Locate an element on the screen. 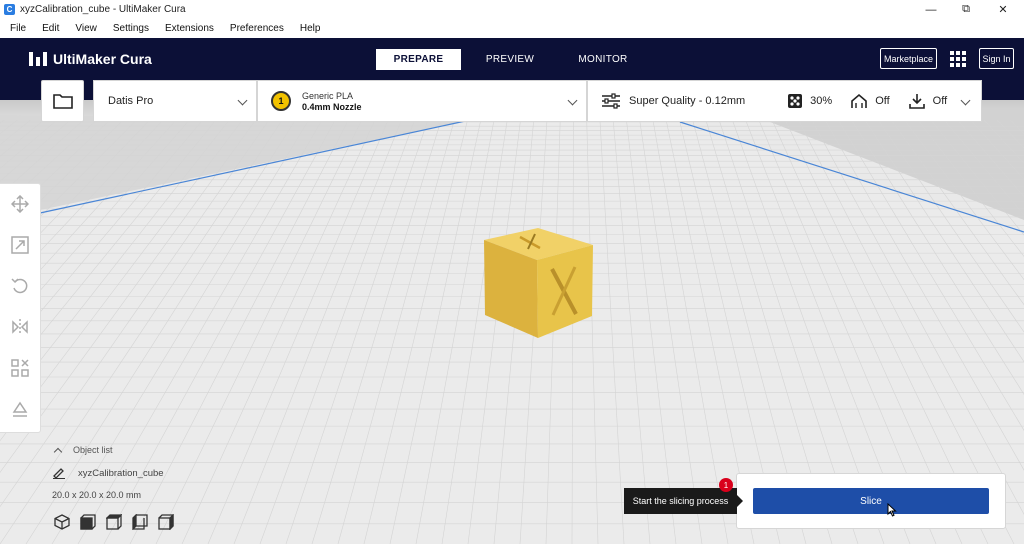 The height and width of the screenshot is (544, 1024). ultimaker-logo-icon is located at coordinates (38, 59).